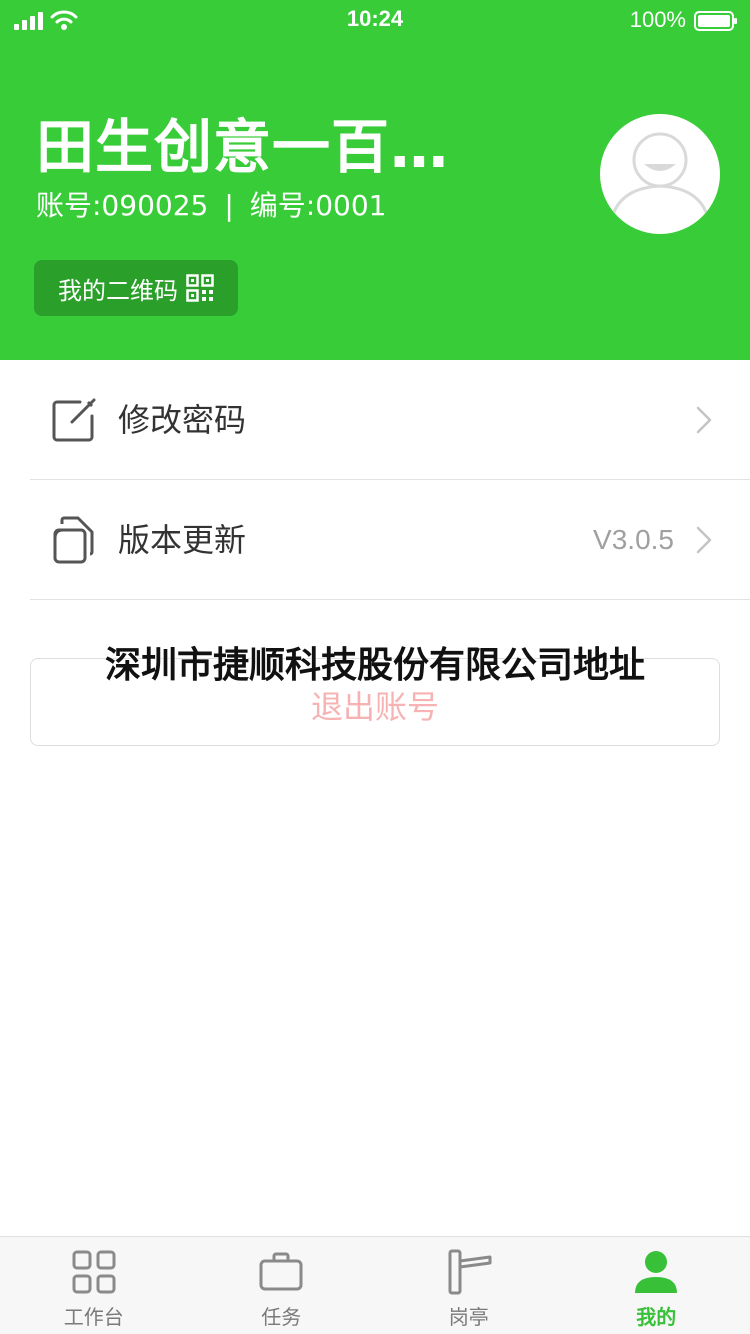 Image resolution: width=750 pixels, height=1334 pixels. I want to click on battery-icon, so click(715, 21).